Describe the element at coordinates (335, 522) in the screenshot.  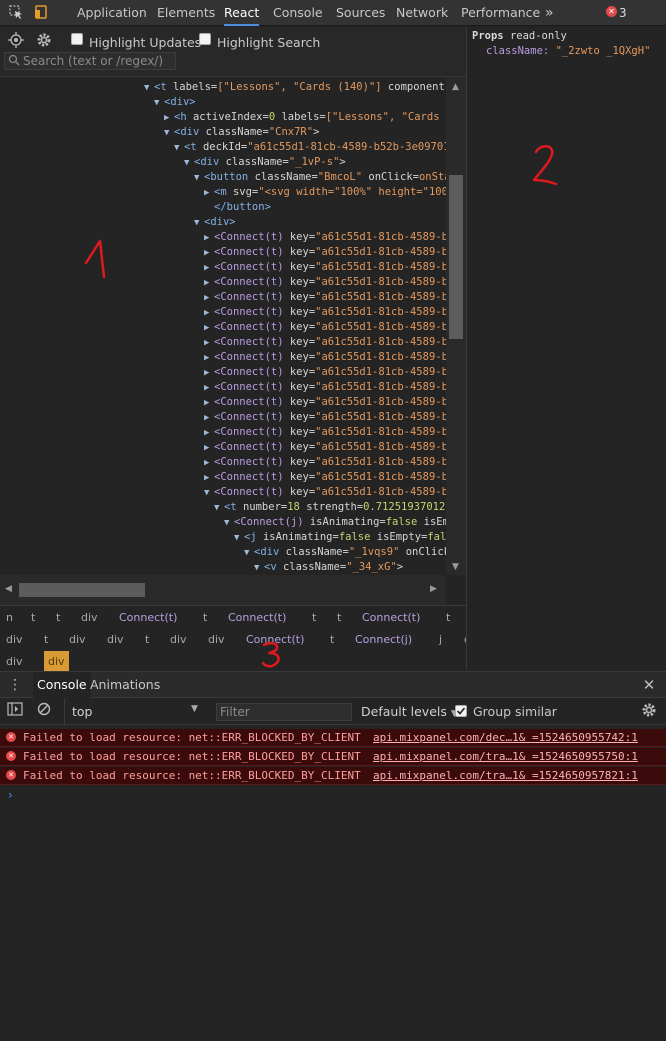
I see `tree-row: ▼<Connect(j) isAnimating=false isEmpty` at that location.